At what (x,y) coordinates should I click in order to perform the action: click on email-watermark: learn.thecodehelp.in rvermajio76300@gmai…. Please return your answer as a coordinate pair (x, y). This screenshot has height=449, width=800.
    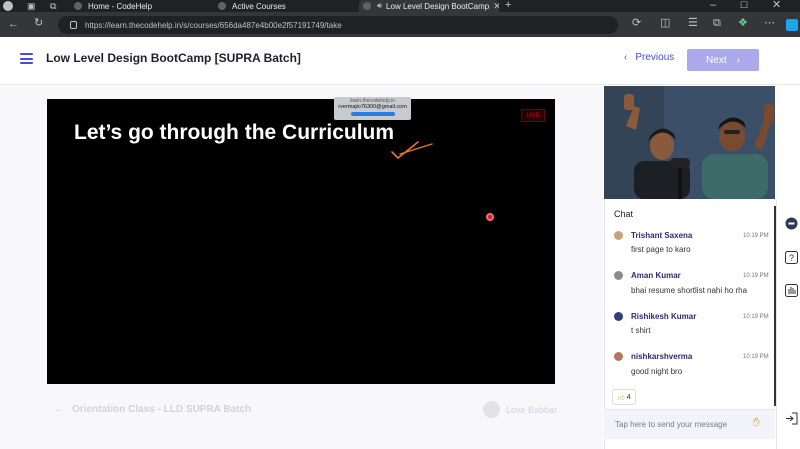
    Looking at the image, I should click on (372, 108).